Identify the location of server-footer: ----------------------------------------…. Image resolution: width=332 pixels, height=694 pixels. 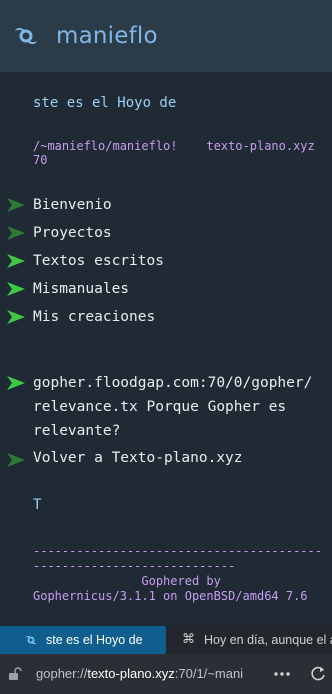
(181, 574).